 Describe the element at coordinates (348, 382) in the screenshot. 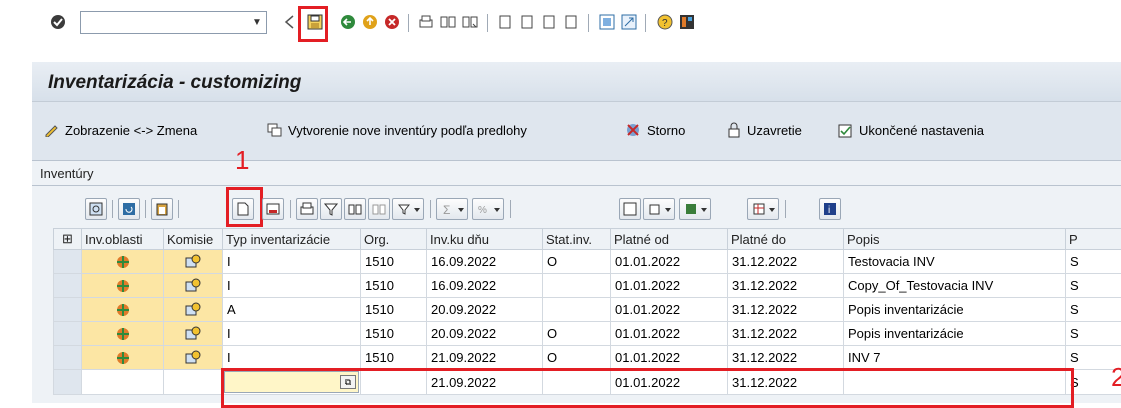

I see `value-help-icon: ⧉` at that location.